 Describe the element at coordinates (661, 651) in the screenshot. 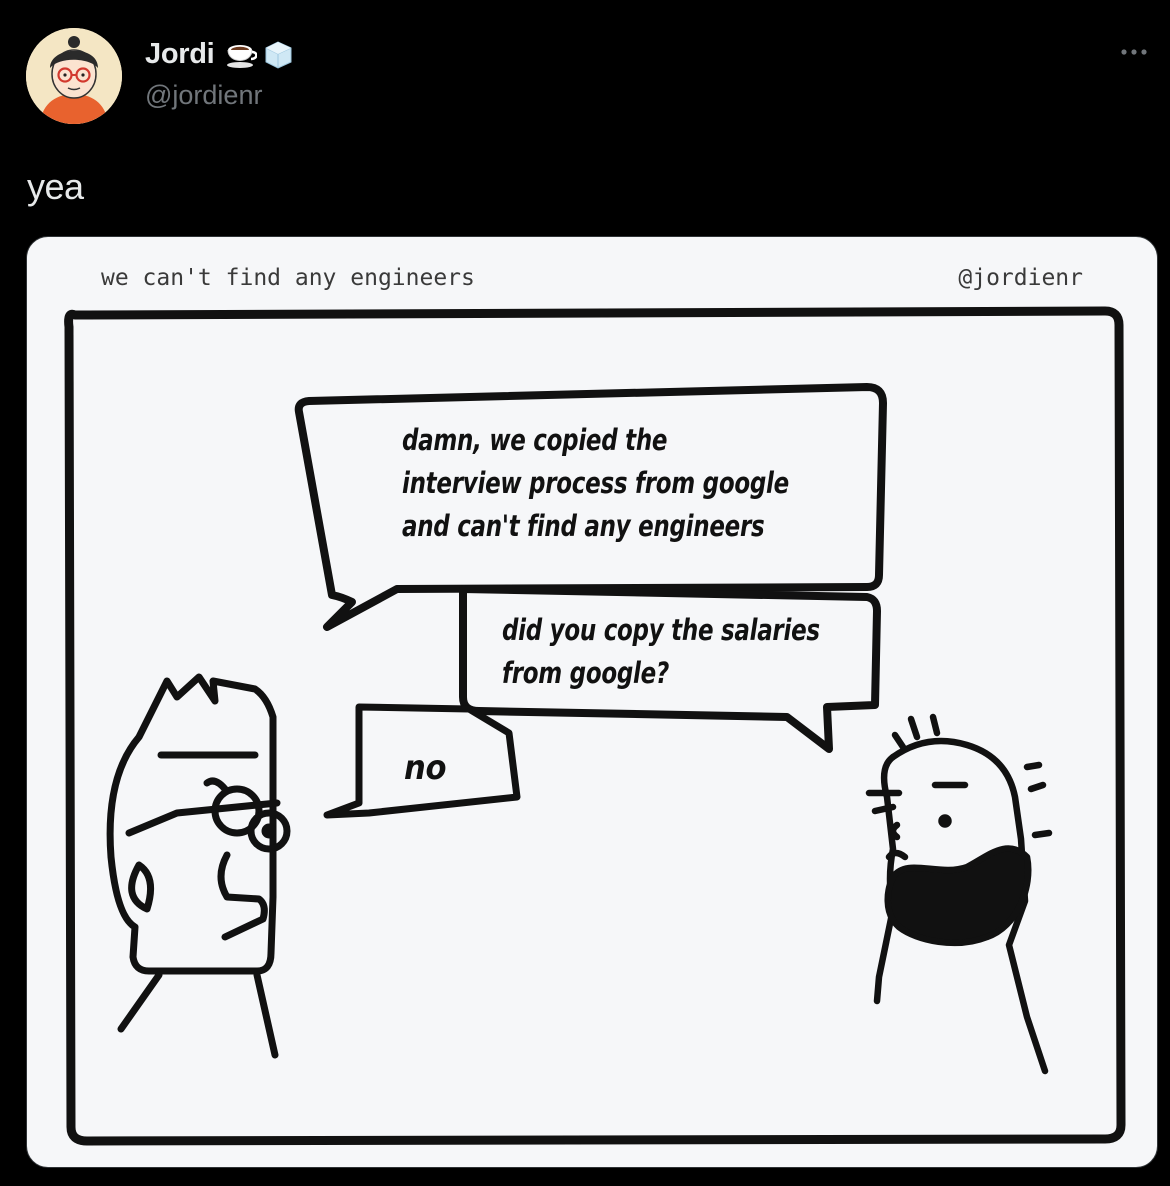

I see `speech-bubble-2-text: did you copy the salaries from google?` at that location.